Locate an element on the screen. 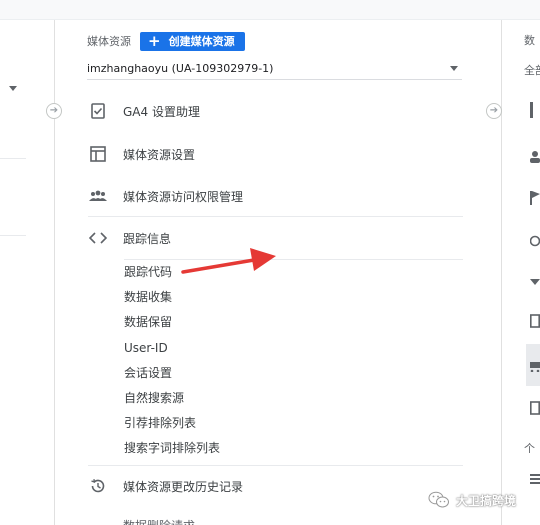 The image size is (540, 525). view-label: 数 is located at coordinates (529, 40).